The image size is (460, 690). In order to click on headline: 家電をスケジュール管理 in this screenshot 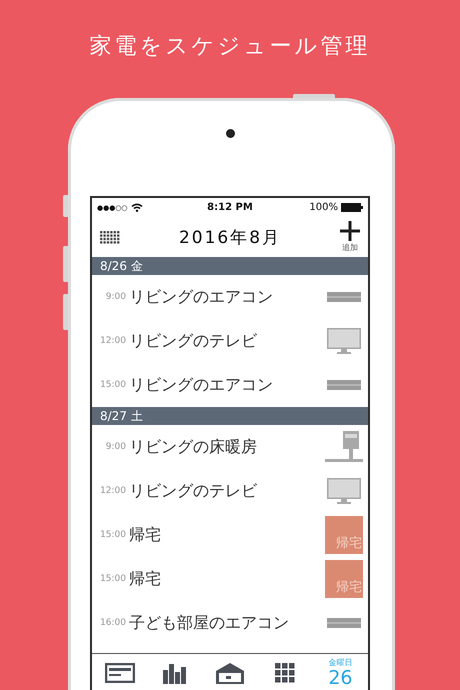, I will do `click(230, 47)`.